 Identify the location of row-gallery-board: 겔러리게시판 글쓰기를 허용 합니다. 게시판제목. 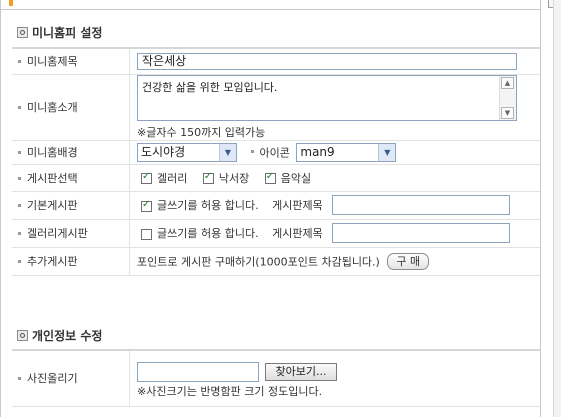
(276, 233).